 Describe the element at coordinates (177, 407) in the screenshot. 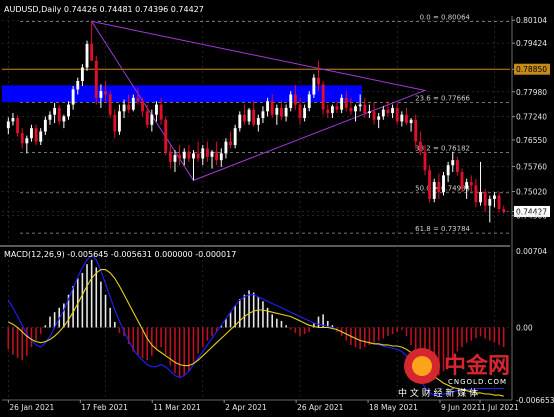

I see `time-axis-label: 11 Mar 2021` at that location.